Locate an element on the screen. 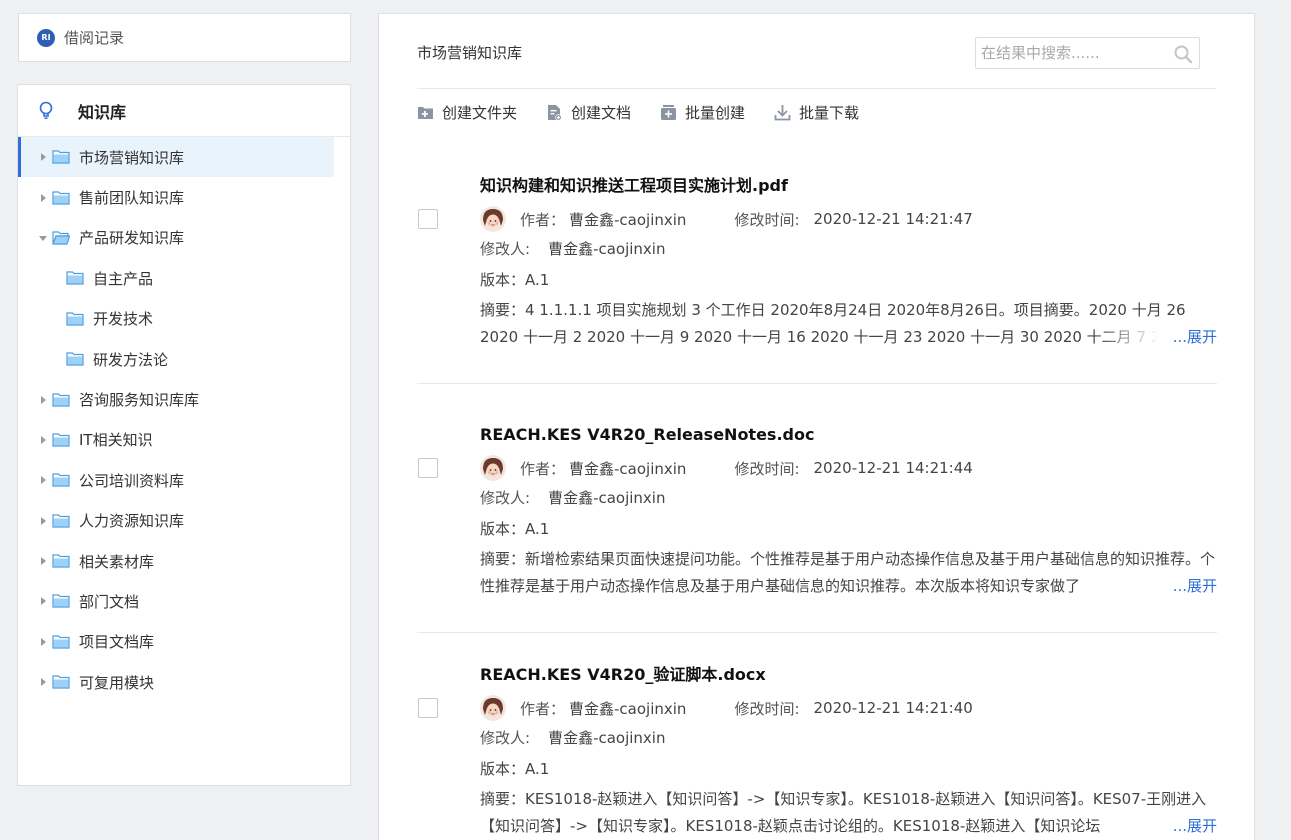  borrow-record-label: 借阅记录 is located at coordinates (94, 38).